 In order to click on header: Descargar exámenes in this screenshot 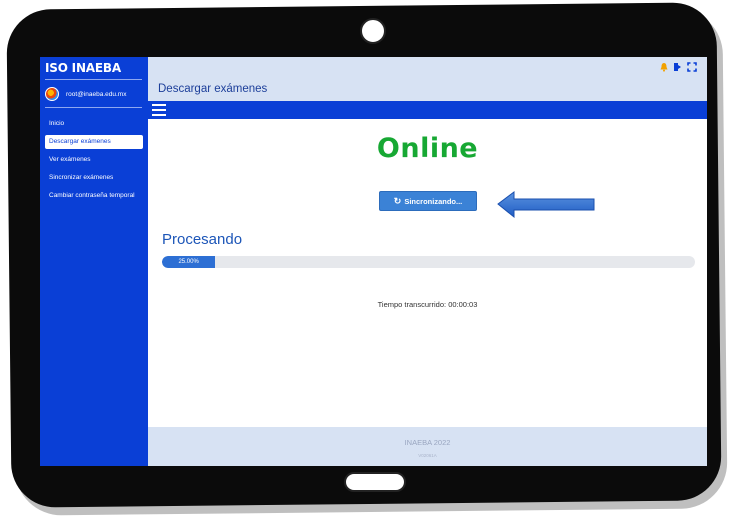, I will do `click(427, 79)`.